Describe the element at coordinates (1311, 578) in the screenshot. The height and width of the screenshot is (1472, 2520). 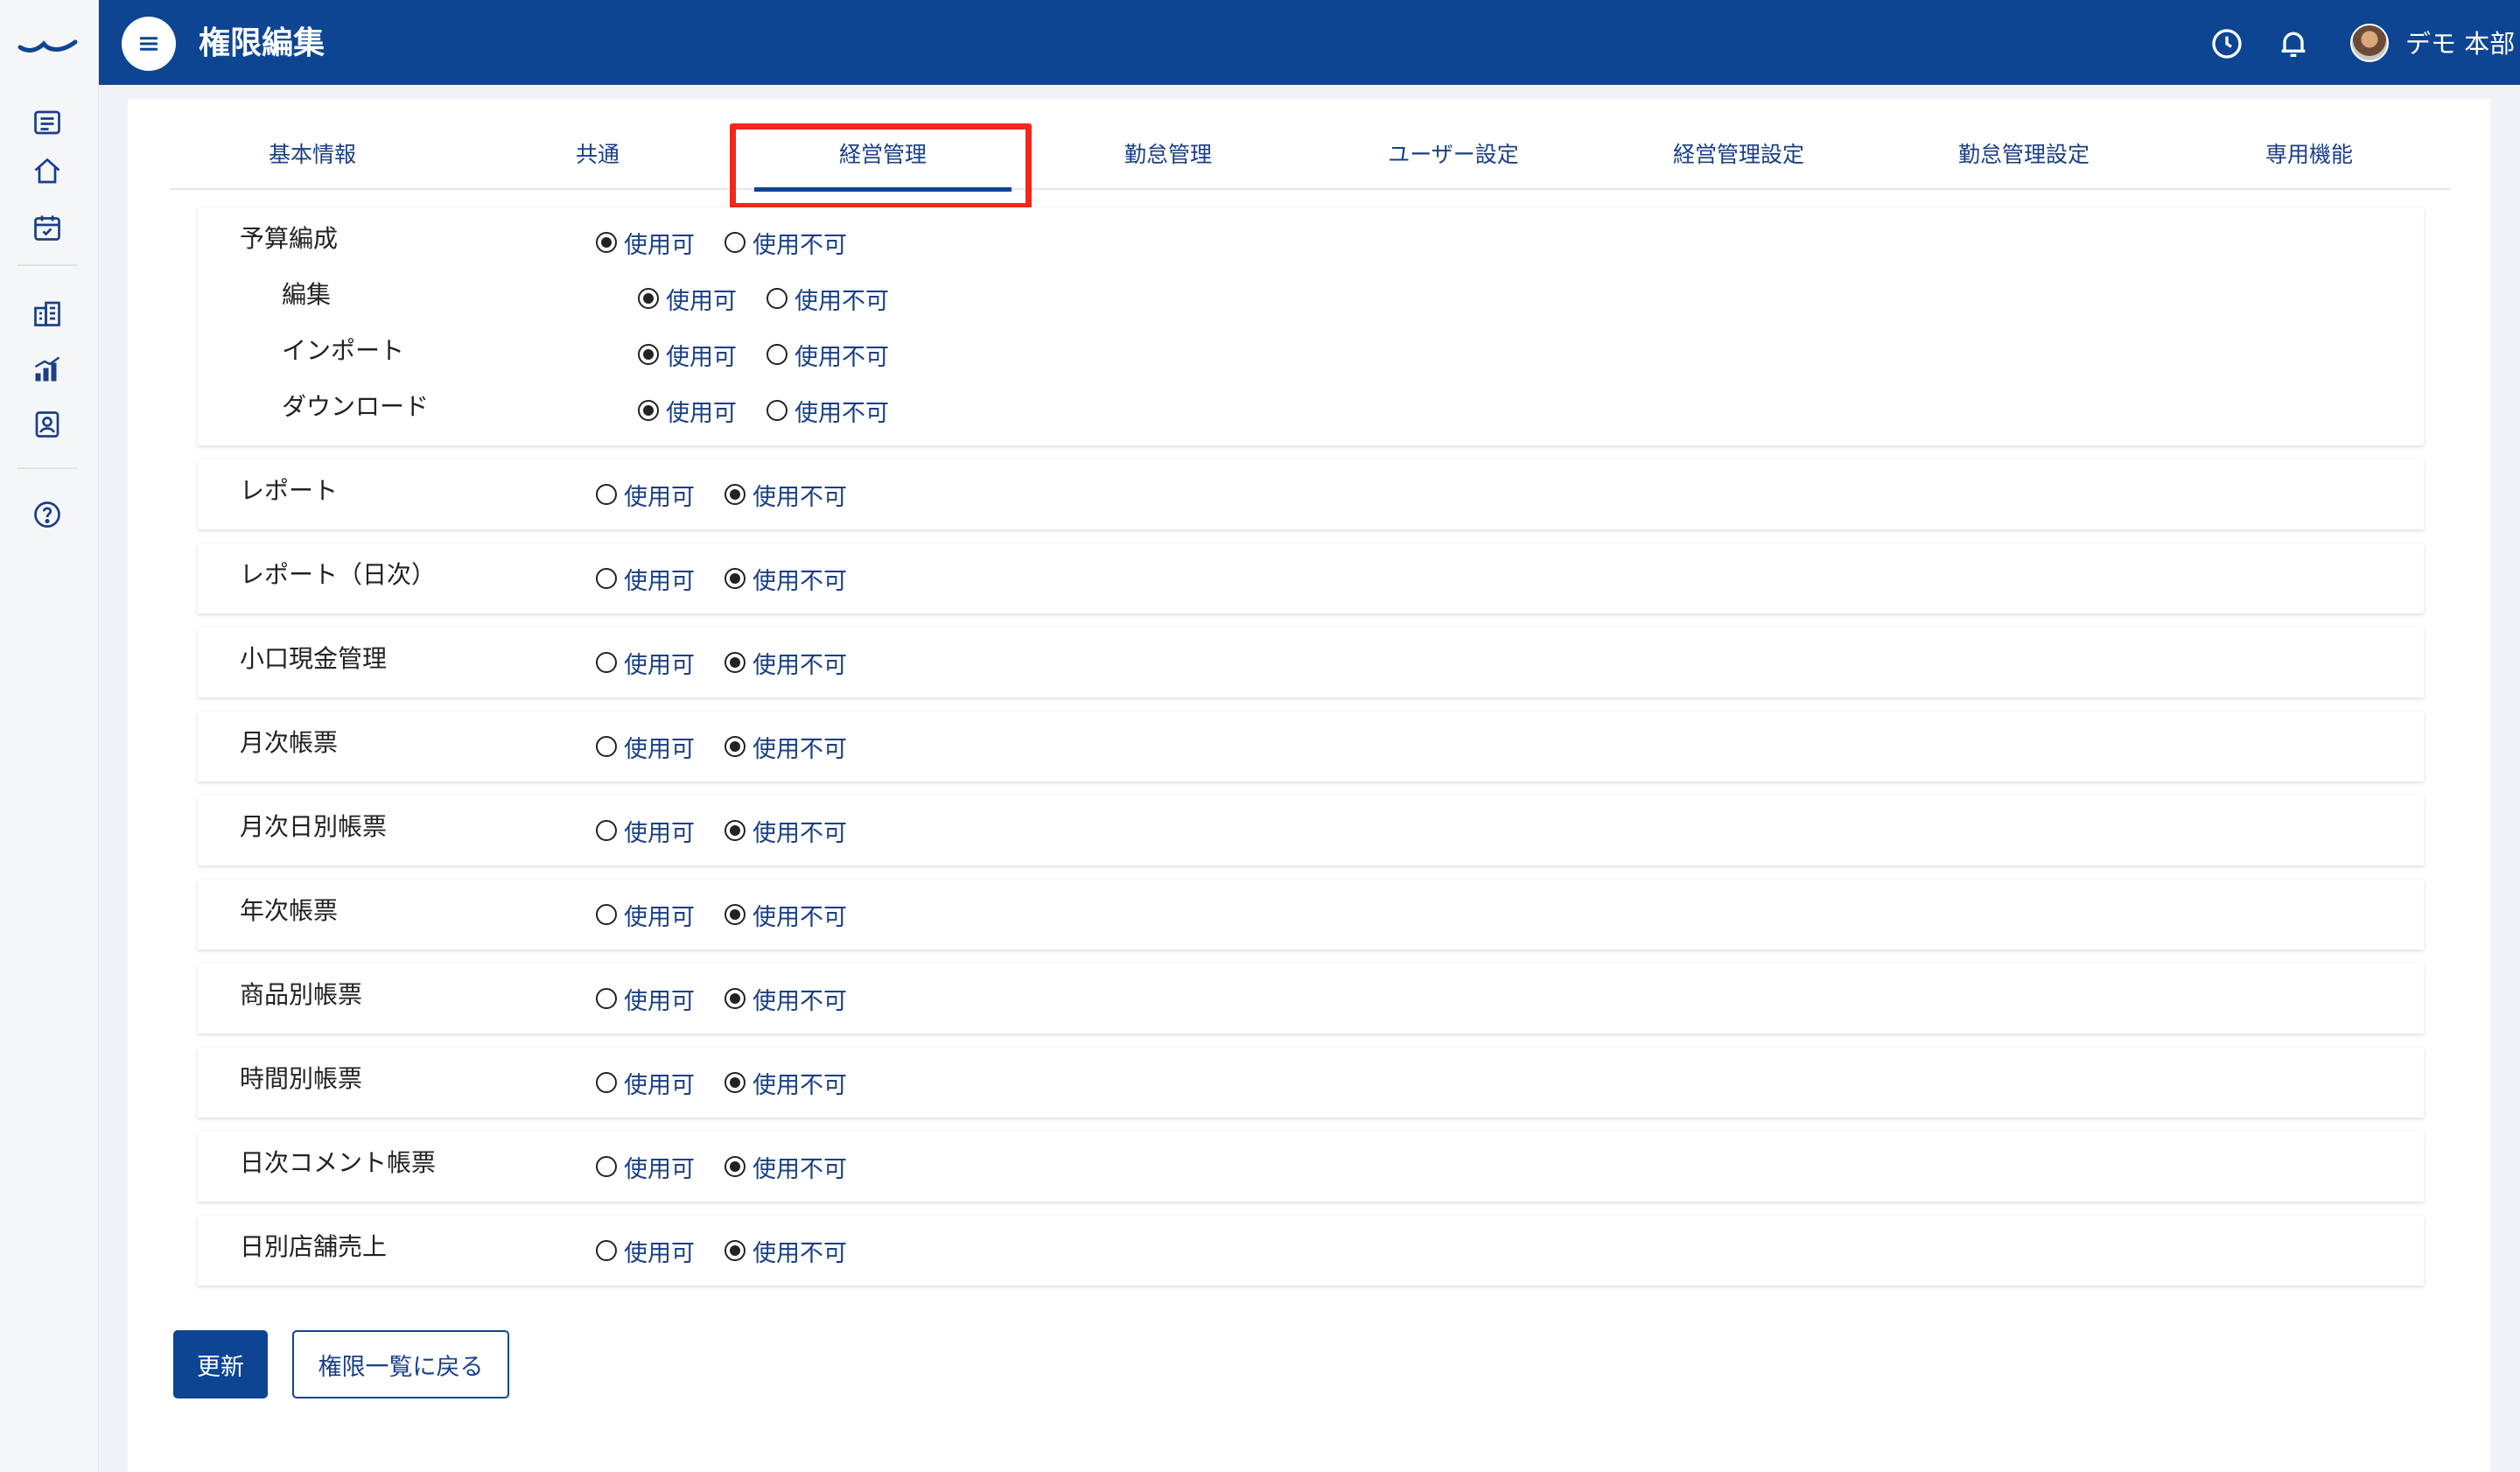
I see `permission-row-report-daily: レポート（日次） 使用可 使用不可` at that location.